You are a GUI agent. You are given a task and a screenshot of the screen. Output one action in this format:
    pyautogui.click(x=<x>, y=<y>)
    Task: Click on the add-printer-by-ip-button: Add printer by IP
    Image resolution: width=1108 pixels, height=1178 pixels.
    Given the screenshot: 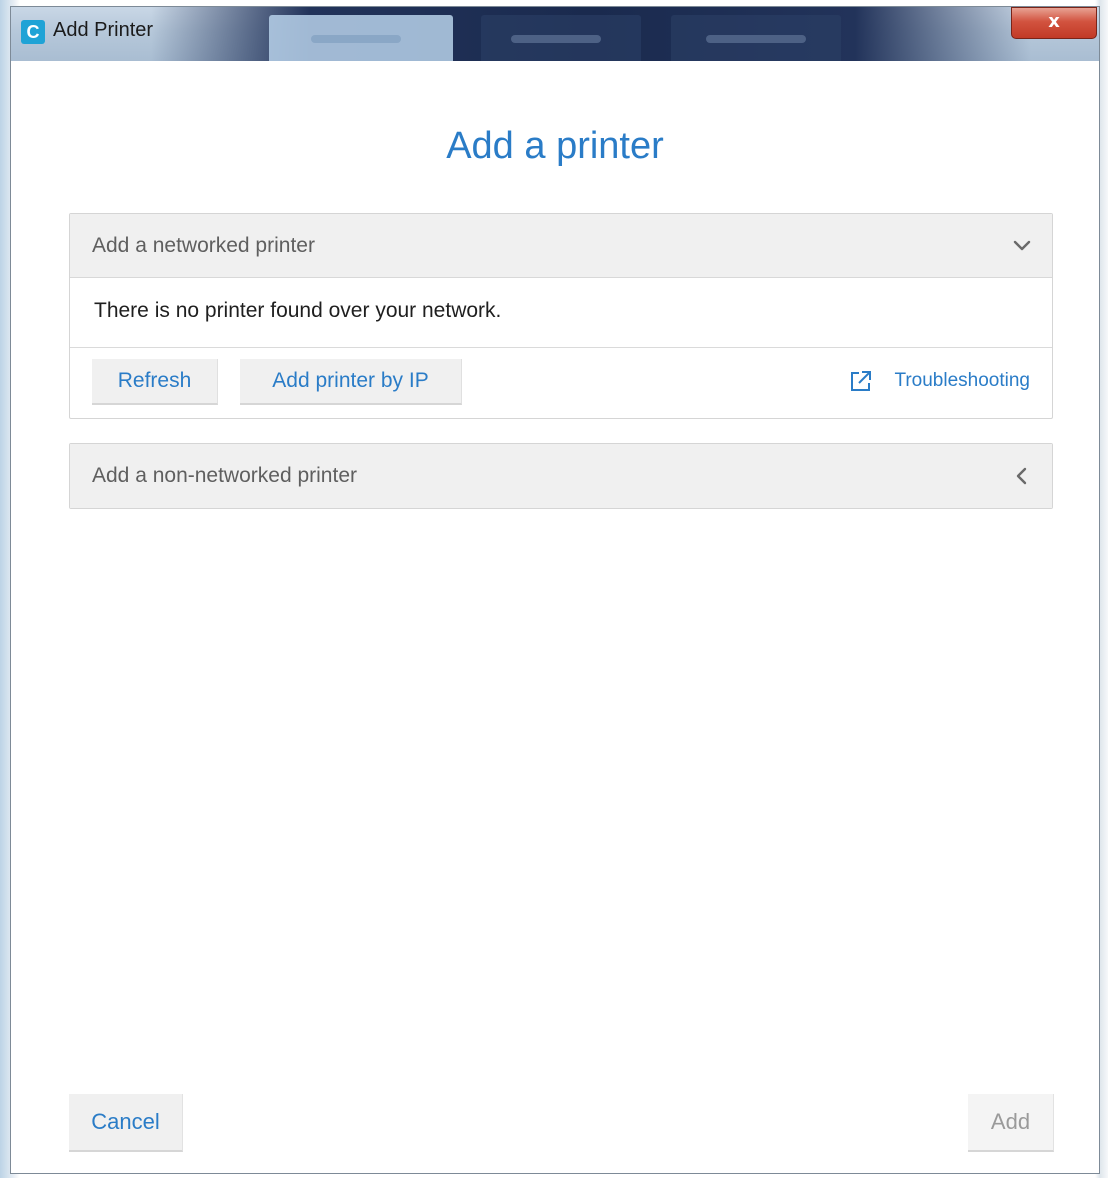 What is the action you would take?
    pyautogui.click(x=351, y=382)
    